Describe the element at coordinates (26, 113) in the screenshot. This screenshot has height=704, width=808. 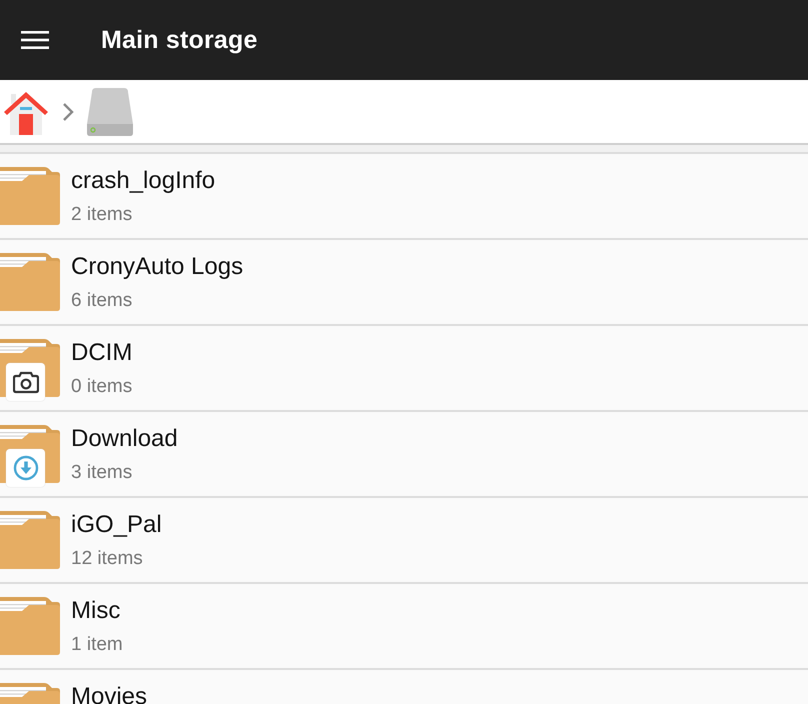
I see `home-icon` at that location.